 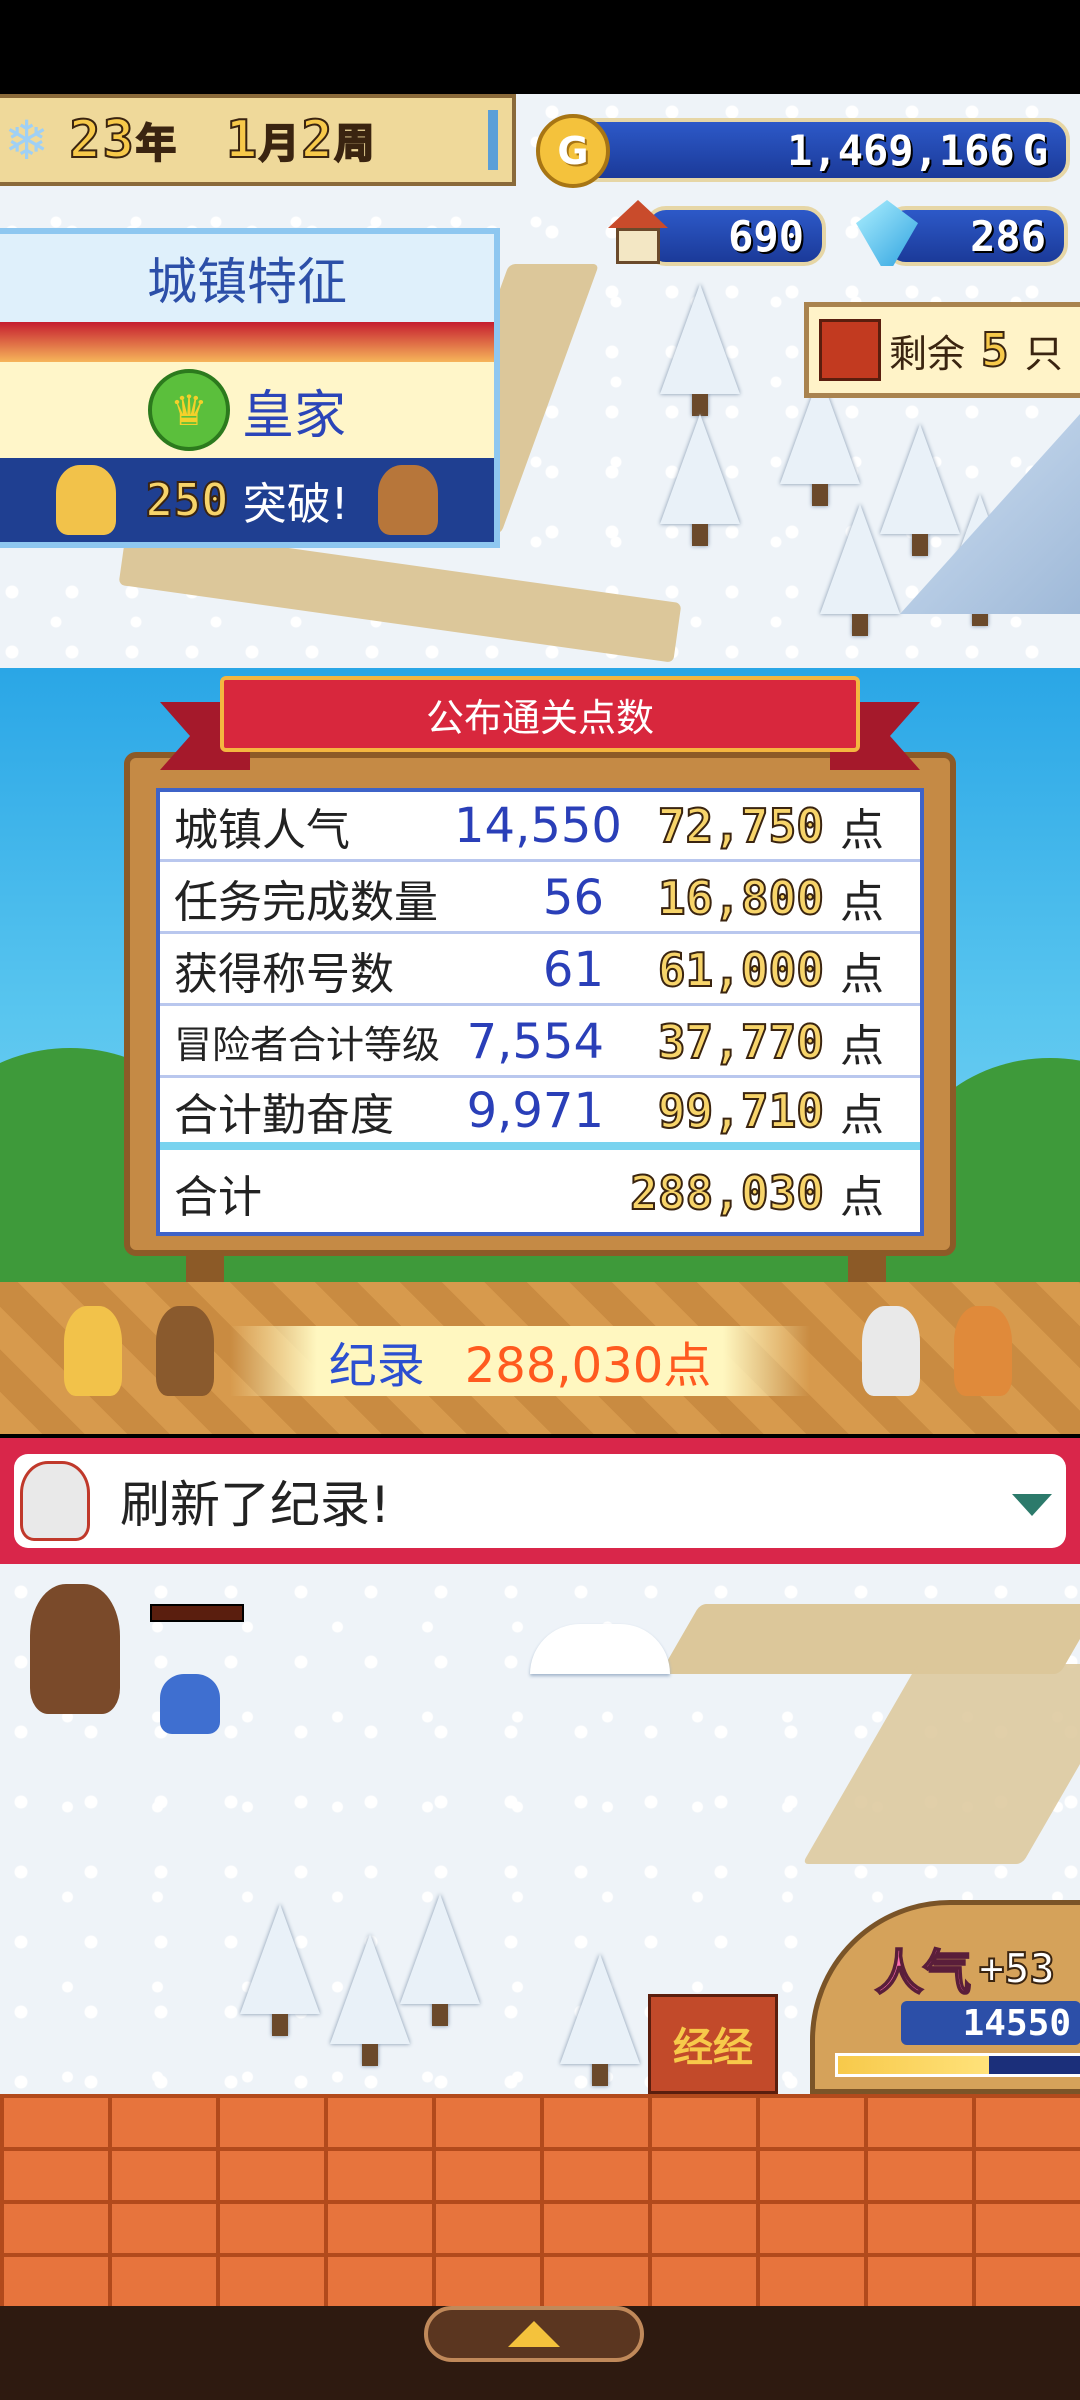 I want to click on gold-coin-icon: G, so click(x=573, y=151).